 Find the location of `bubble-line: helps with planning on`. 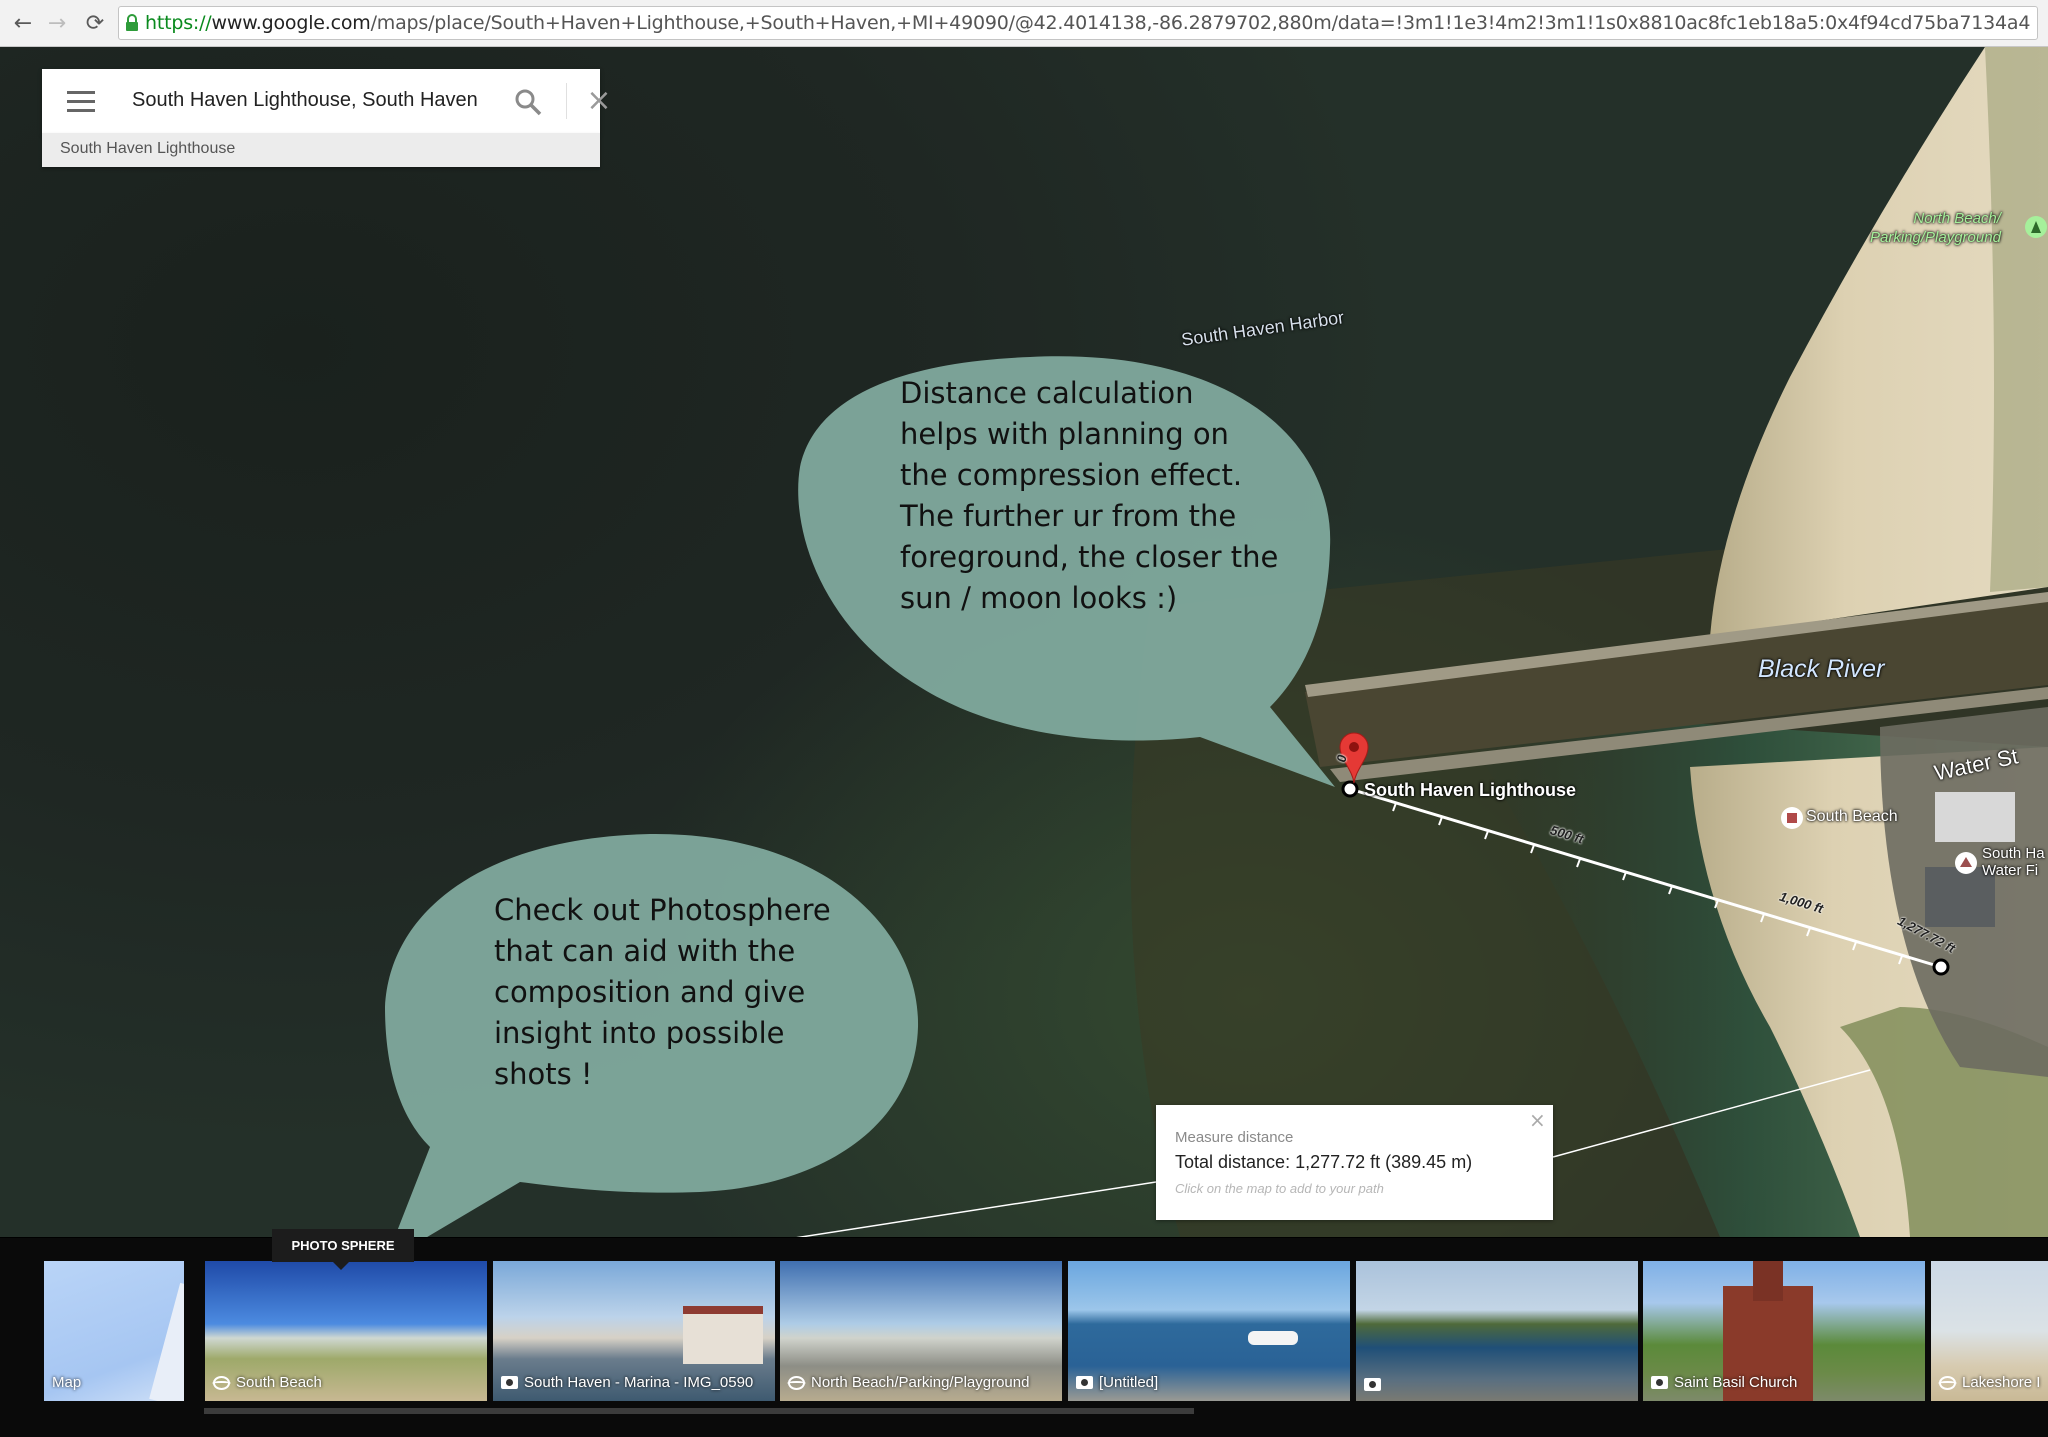

bubble-line: helps with planning on is located at coordinates (1064, 434).